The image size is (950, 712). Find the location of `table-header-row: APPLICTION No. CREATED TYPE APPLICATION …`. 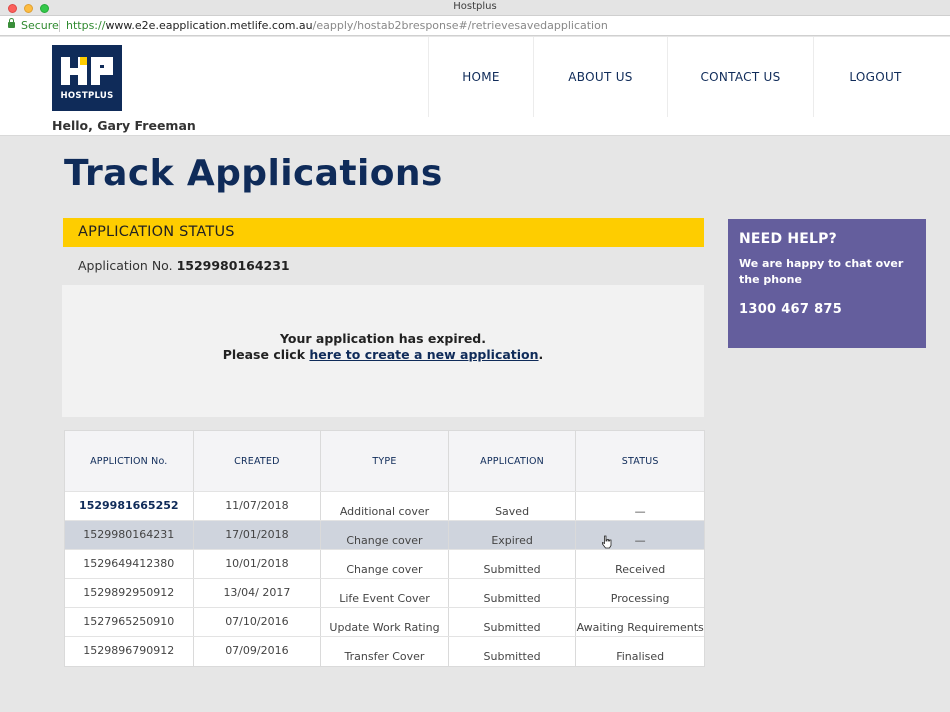

table-header-row: APPLICTION No. CREATED TYPE APPLICATION … is located at coordinates (384, 461).